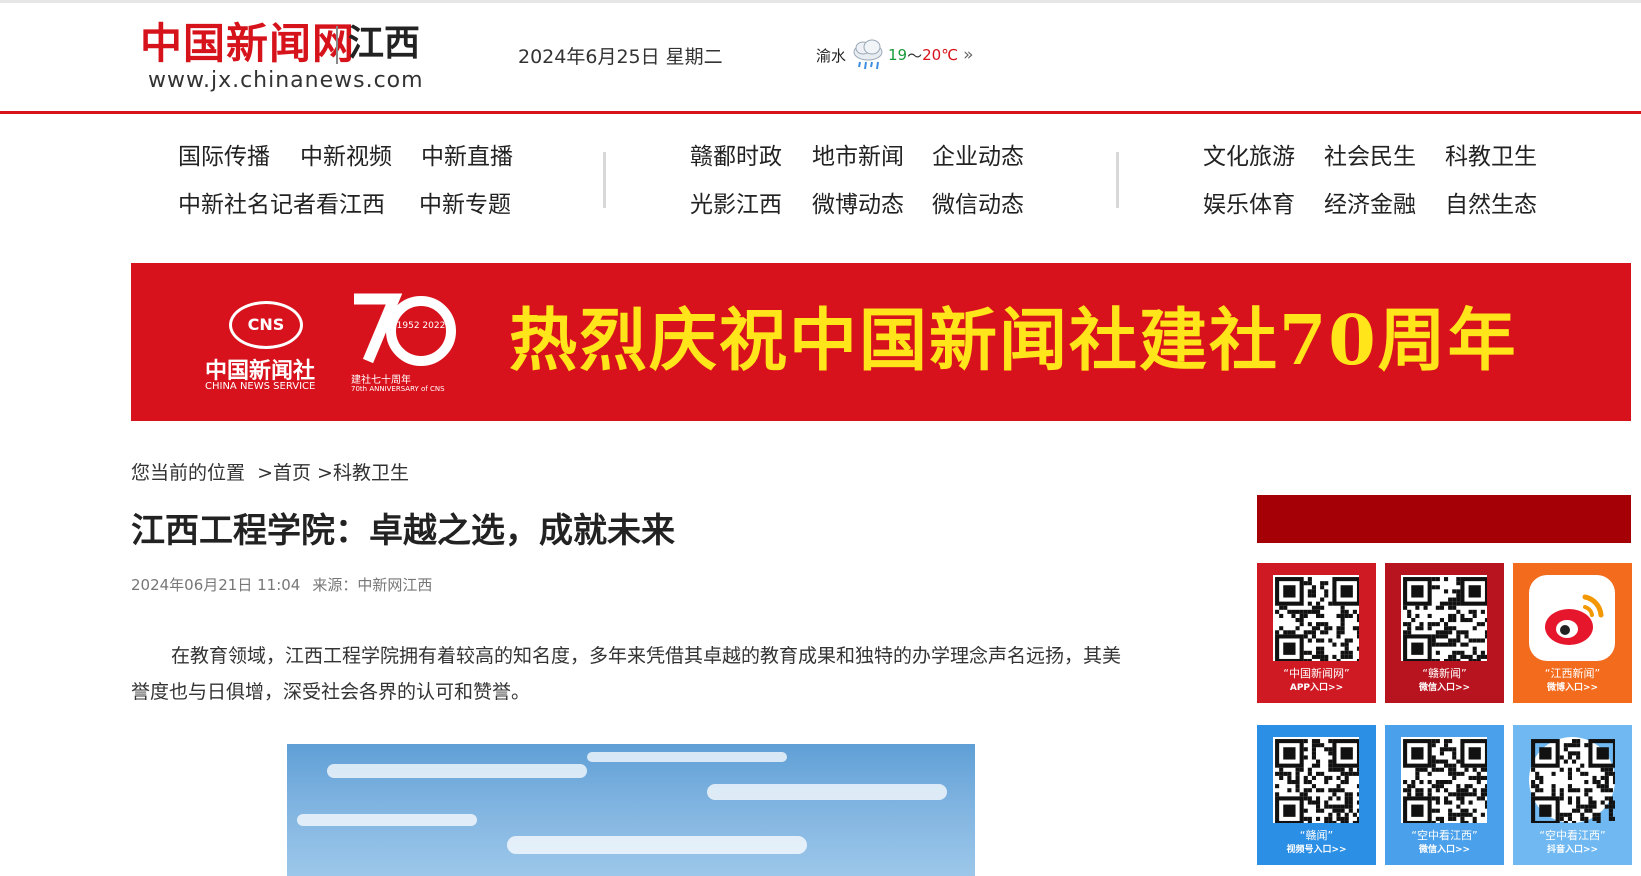  I want to click on nav-item-society: 社会民生, so click(1370, 157).